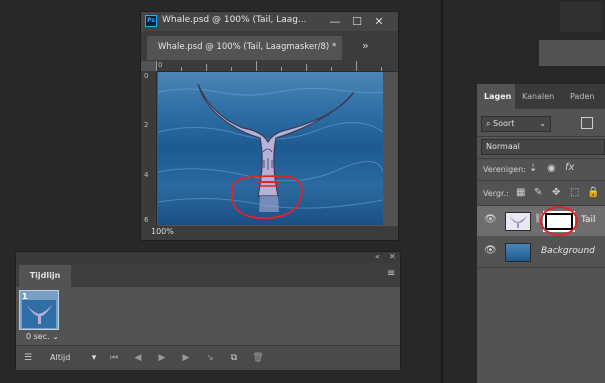  Describe the element at coordinates (551, 168) in the screenshot. I see `unify-visibility-icon: ◉` at that location.